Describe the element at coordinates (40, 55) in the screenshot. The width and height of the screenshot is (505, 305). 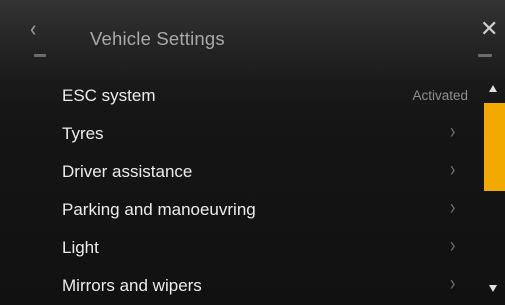
I see `back-indicator` at that location.